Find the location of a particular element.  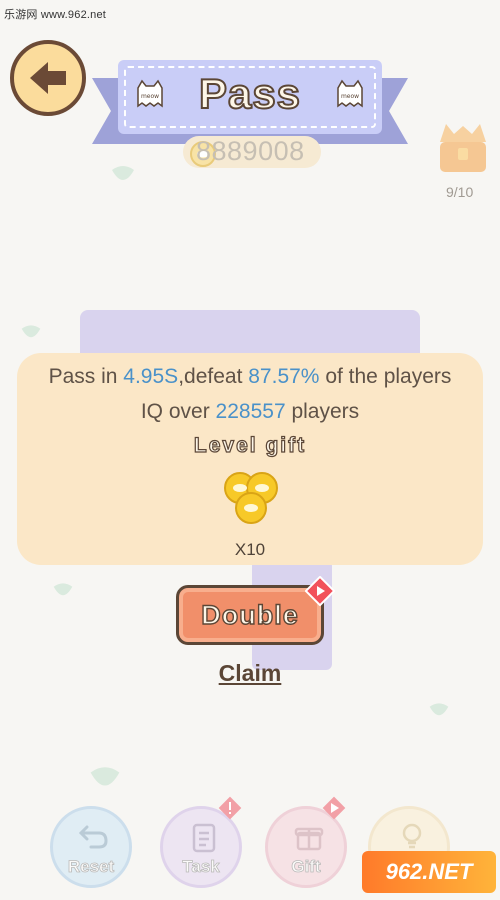

result-text: ,defeat is located at coordinates (213, 376).